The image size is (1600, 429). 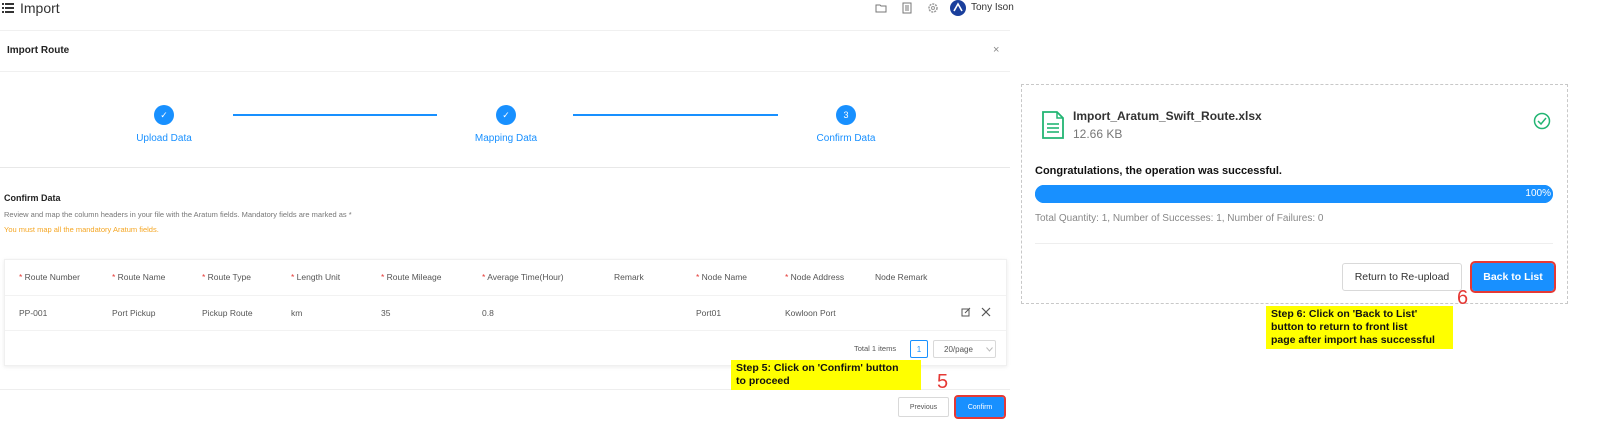 I want to click on column-header: Remark, so click(x=629, y=277).